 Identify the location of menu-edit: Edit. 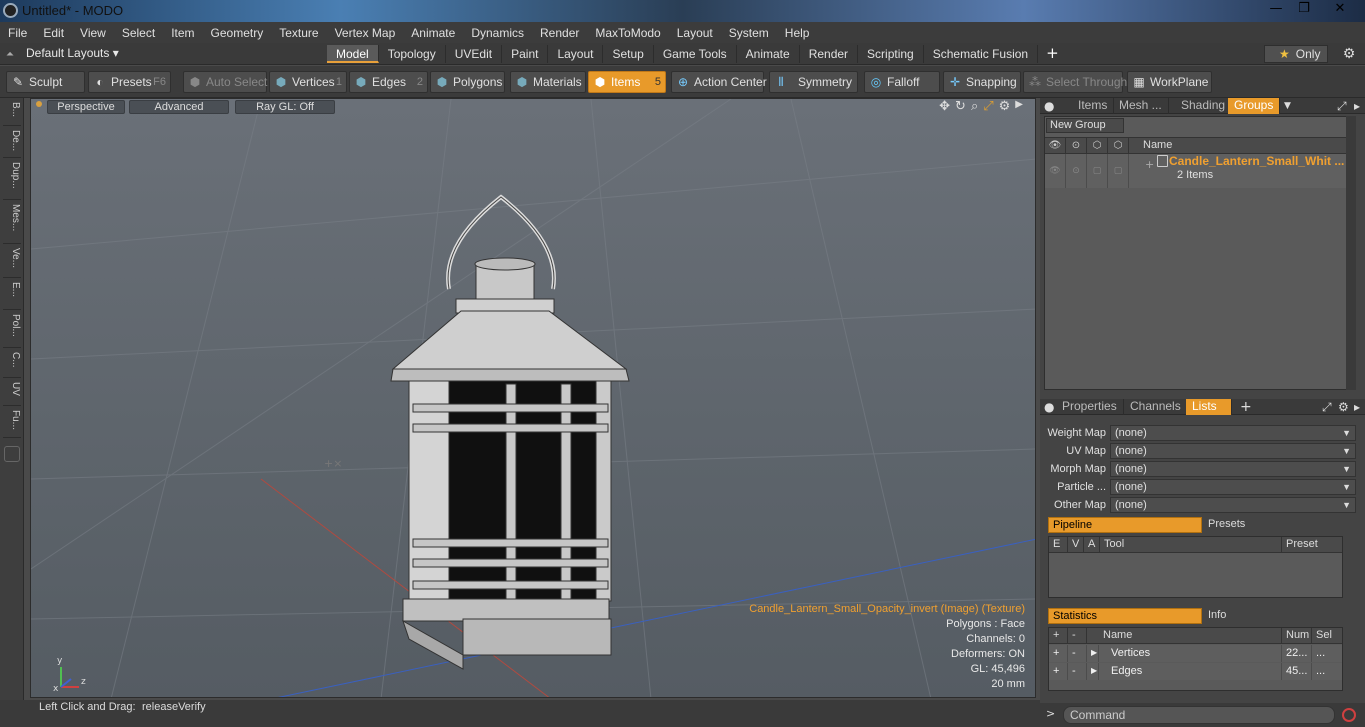
(53, 33).